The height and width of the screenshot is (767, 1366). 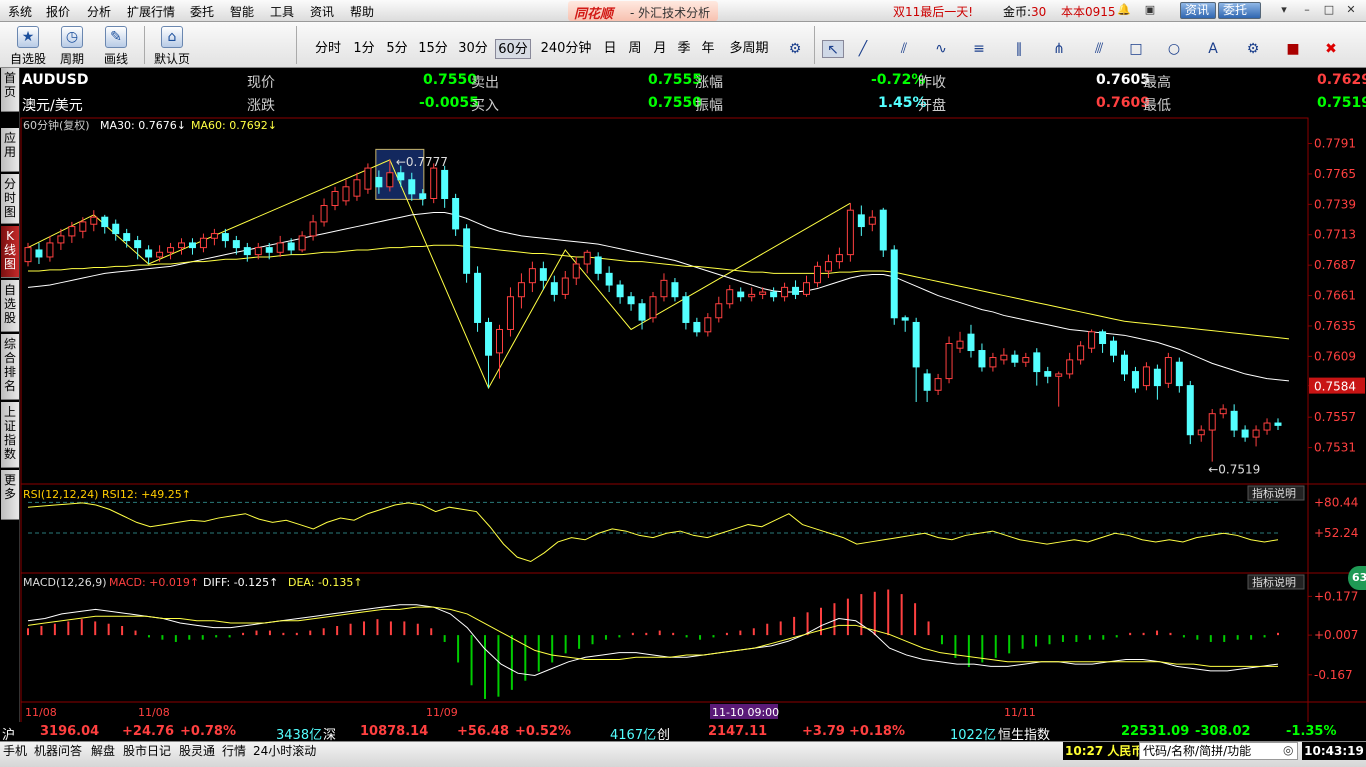 I want to click on tab-robot-qa: 机器问答, so click(x=58, y=751).